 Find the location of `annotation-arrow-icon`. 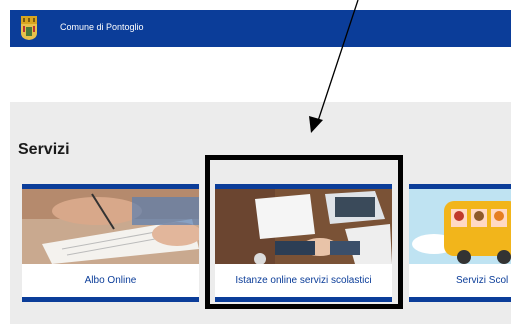

annotation-arrow-icon is located at coordinates (334, 66).